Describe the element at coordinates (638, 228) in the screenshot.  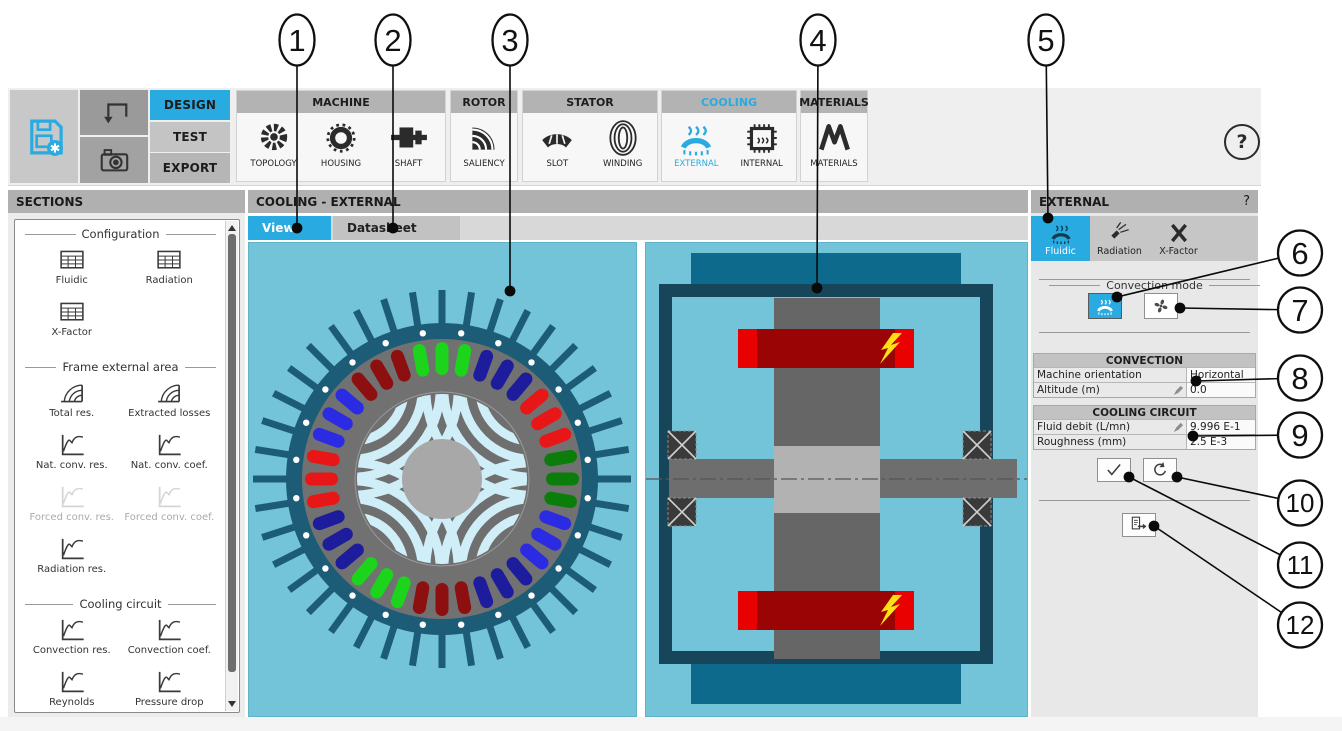
I see `main-tabstrip: View Datasheet` at that location.